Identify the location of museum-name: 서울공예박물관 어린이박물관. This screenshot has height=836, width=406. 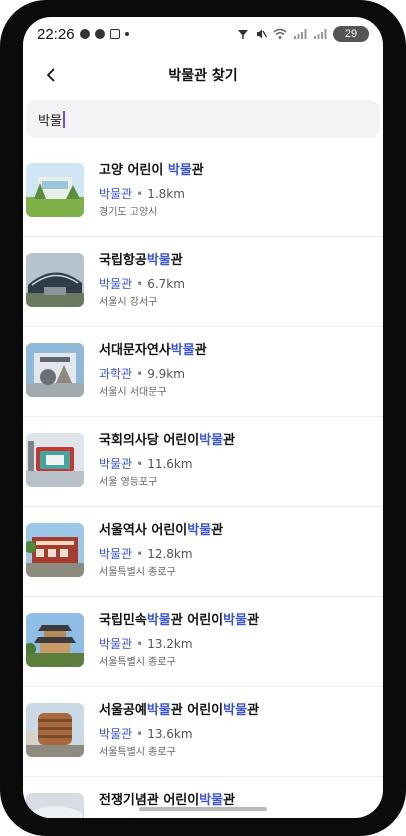
(239, 711).